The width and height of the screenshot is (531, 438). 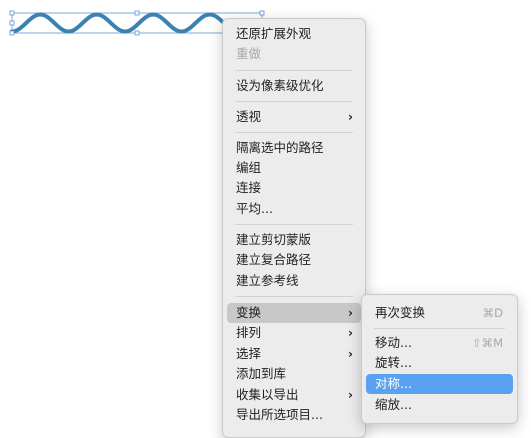 What do you see at coordinates (274, 33) in the screenshot?
I see `menu-item-label: 还原扩展外观` at bounding box center [274, 33].